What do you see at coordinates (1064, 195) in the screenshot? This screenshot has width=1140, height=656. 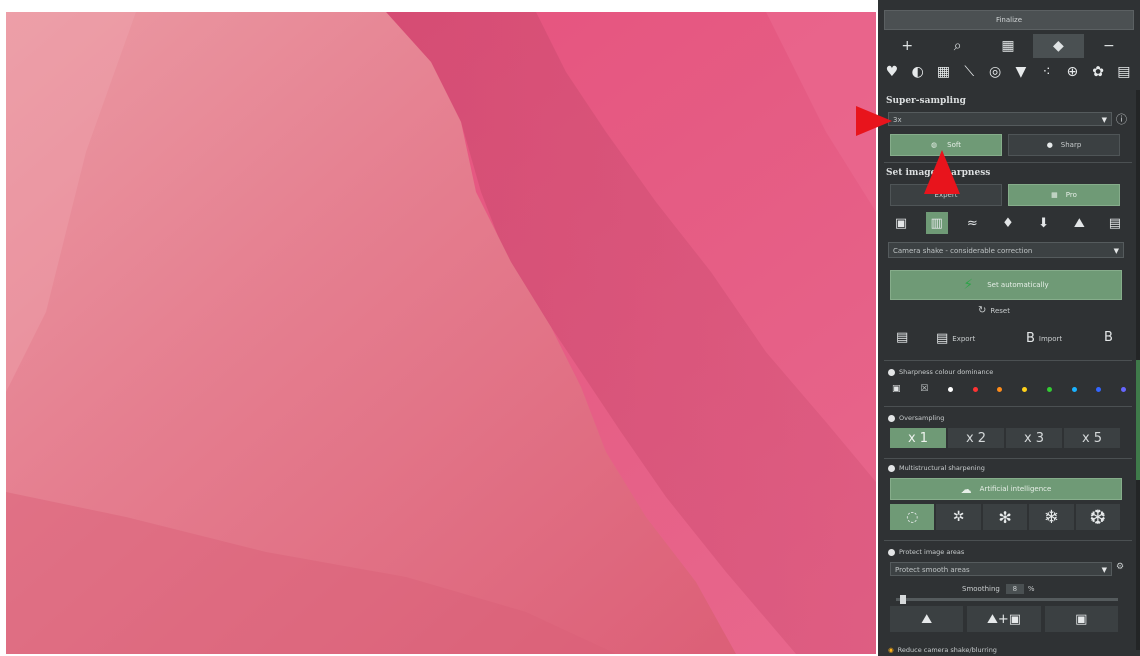 I see `pro-button: ▦ Pro` at bounding box center [1064, 195].